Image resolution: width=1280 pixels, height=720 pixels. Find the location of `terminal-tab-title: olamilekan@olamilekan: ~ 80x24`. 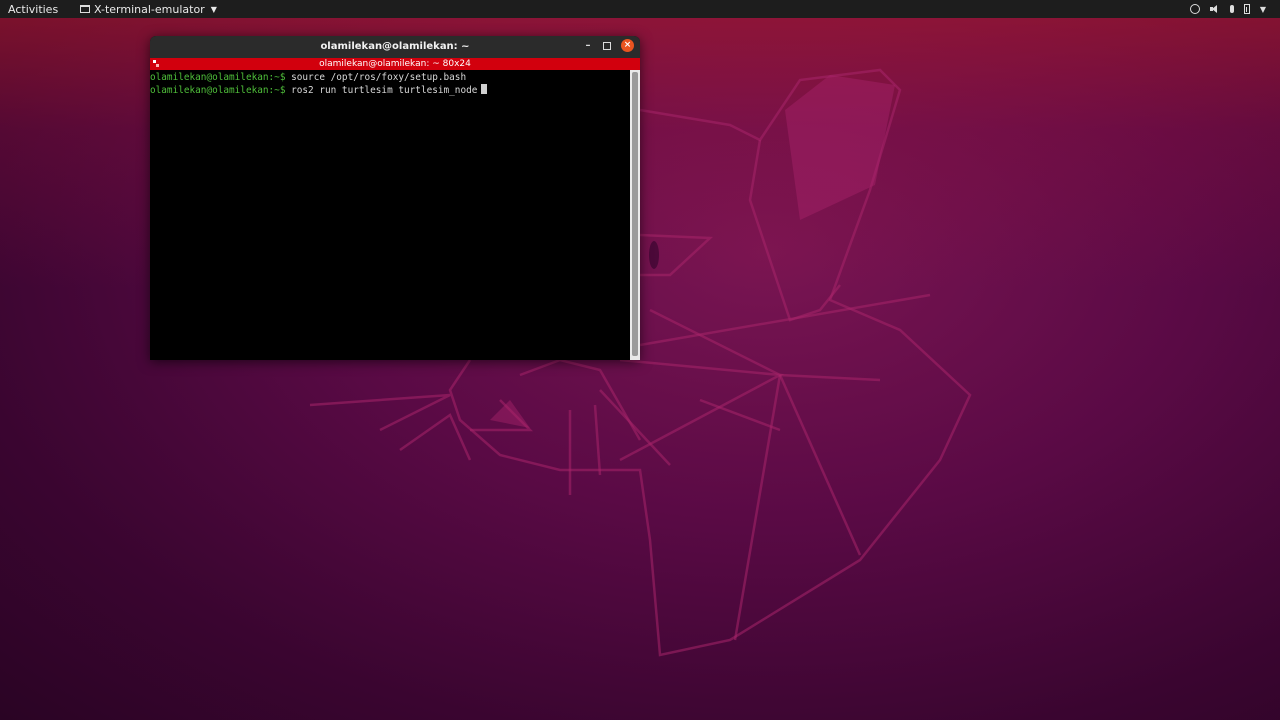

terminal-tab-title: olamilekan@olamilekan: ~ 80x24 is located at coordinates (395, 64).